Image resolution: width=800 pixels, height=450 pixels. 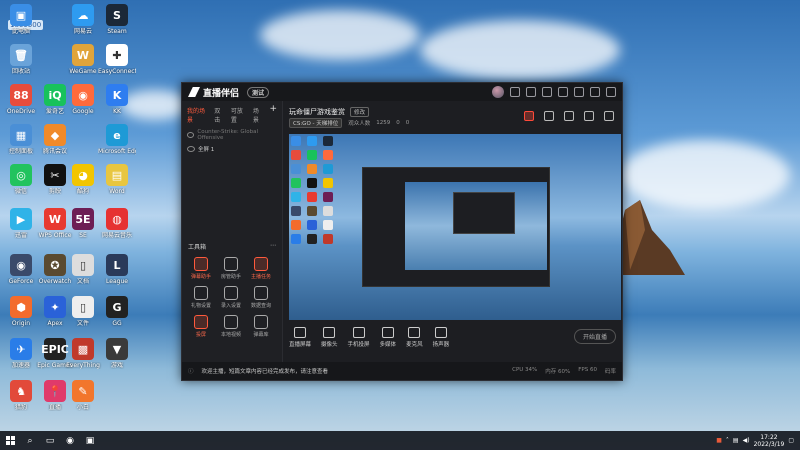 What do you see at coordinates (117, 19) in the screenshot?
I see `desktop-icon: S Steam` at bounding box center [117, 19].